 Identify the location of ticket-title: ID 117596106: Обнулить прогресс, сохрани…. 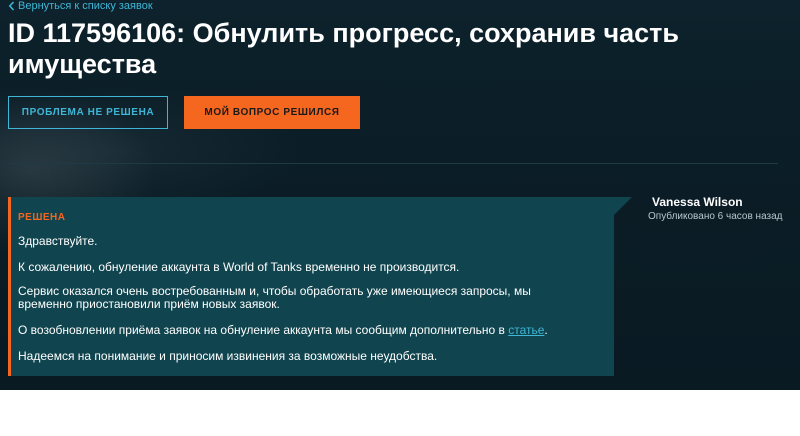
(343, 48).